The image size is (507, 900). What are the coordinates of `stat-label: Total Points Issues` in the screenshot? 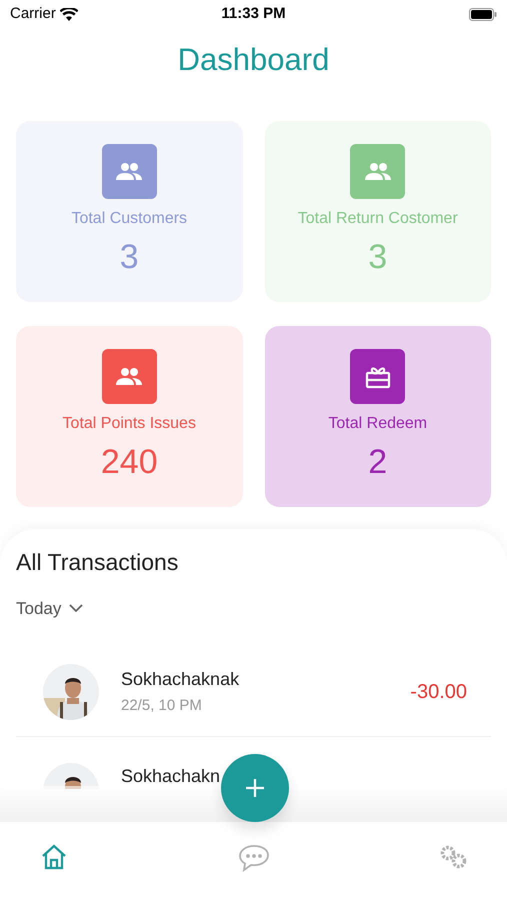 It's located at (129, 424).